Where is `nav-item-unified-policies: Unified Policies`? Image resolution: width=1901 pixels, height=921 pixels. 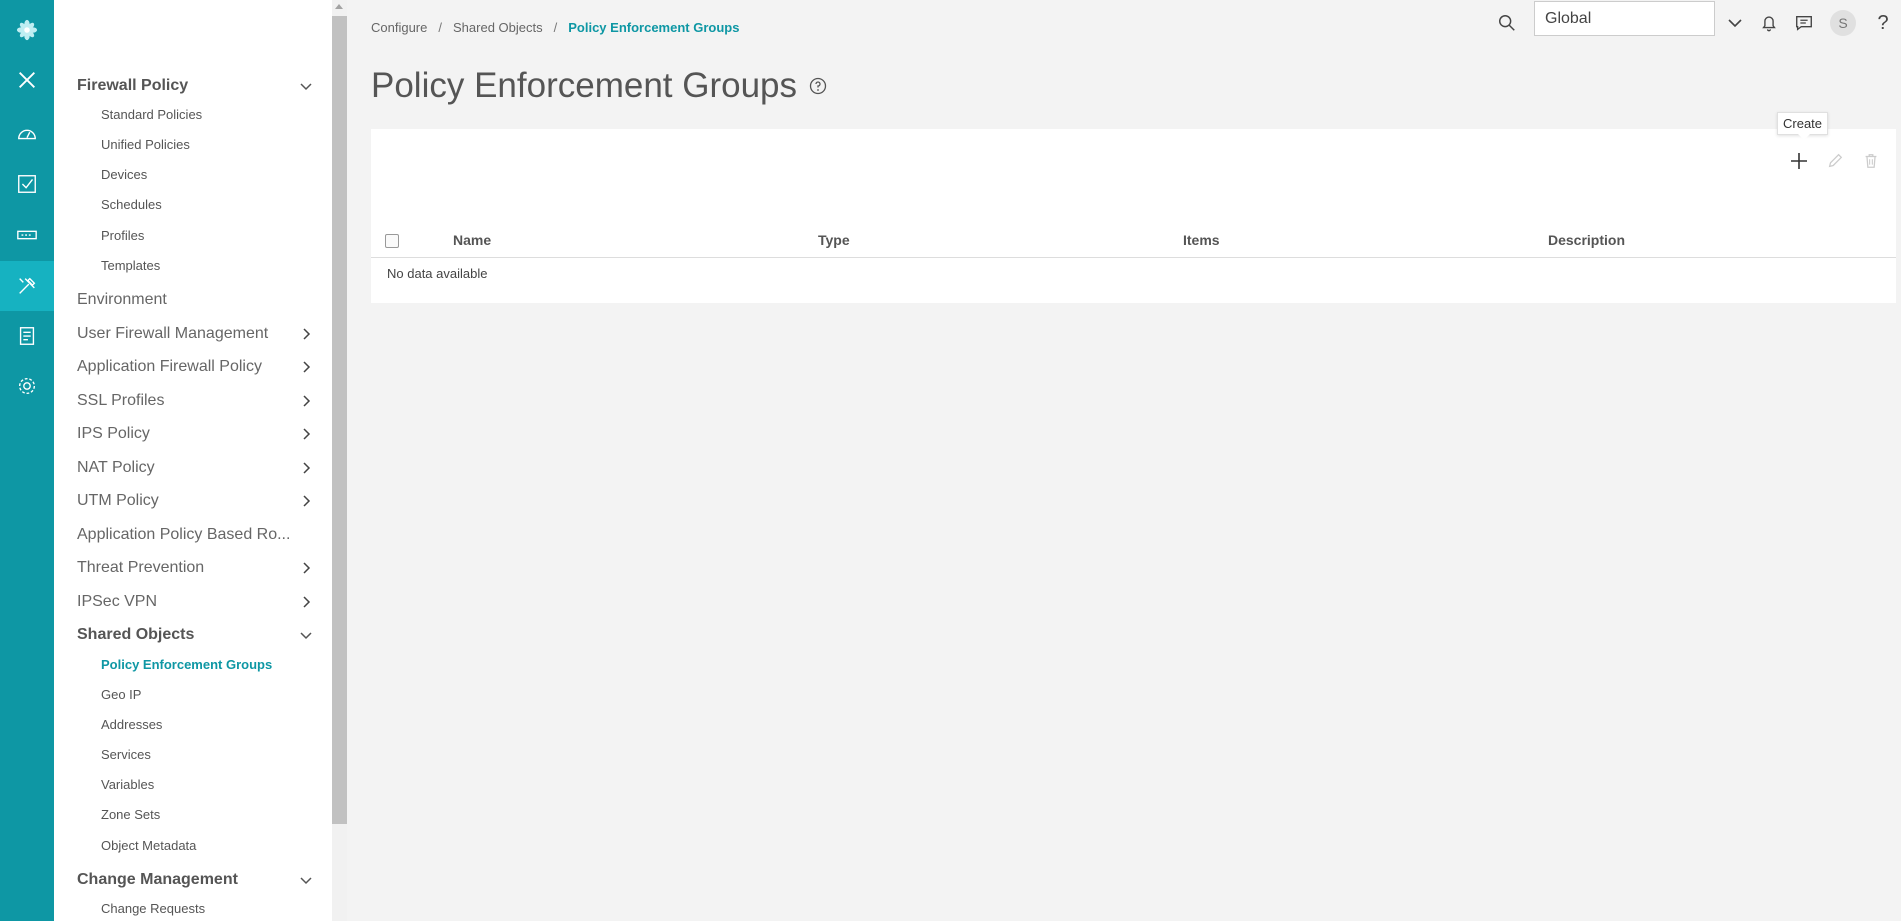
nav-item-unified-policies: Unified Policies is located at coordinates (193, 144).